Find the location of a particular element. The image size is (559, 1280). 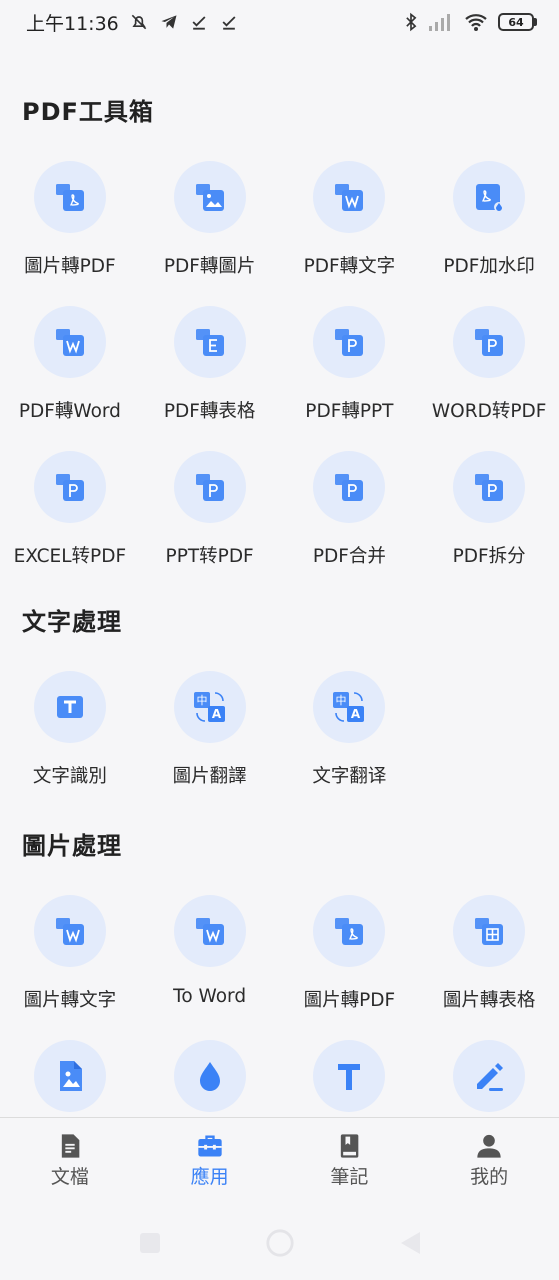

tool-label: PDF轉Word is located at coordinates (69, 411).